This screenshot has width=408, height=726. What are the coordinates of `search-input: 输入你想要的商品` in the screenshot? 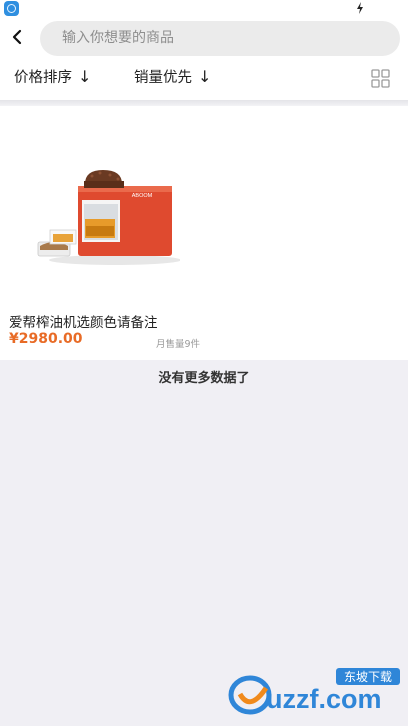 It's located at (220, 38).